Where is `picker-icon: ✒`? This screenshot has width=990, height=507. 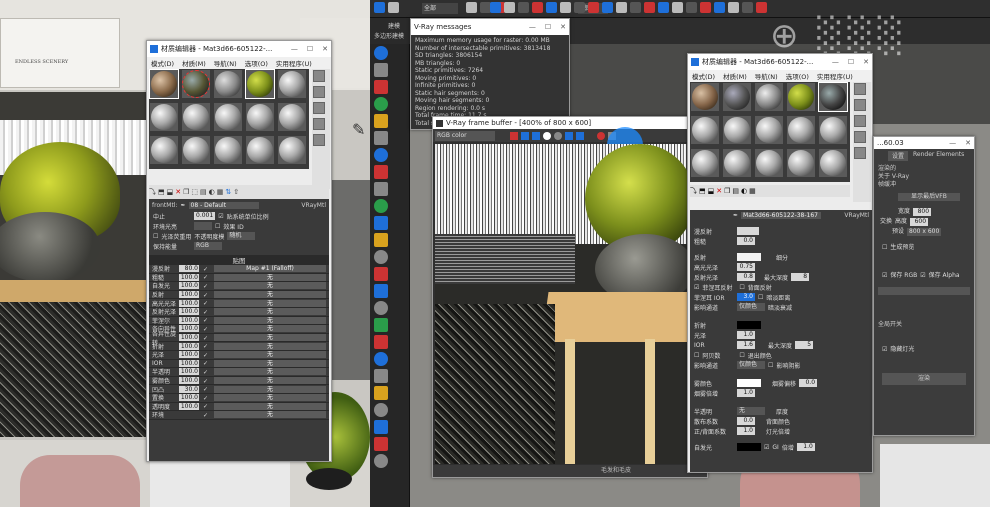
picker-icon: ✒ is located at coordinates (183, 205).